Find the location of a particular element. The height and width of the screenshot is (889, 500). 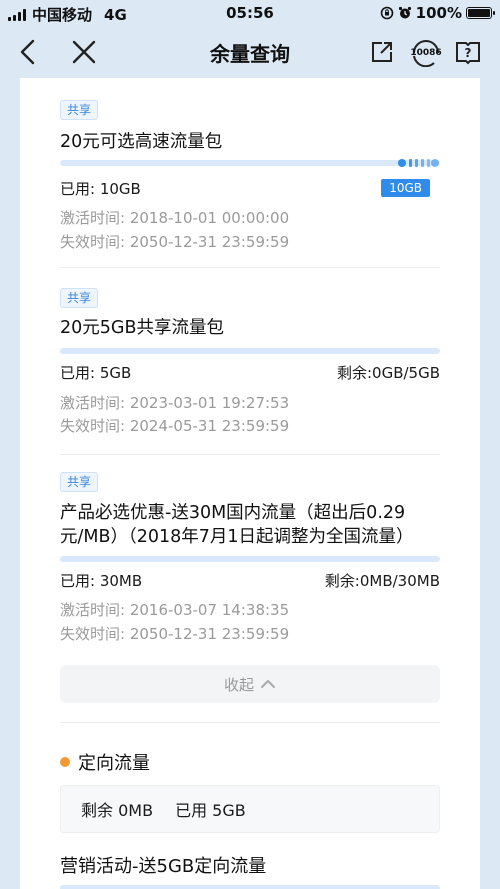

package-name: 20元5GB共享流量包 is located at coordinates (142, 328).